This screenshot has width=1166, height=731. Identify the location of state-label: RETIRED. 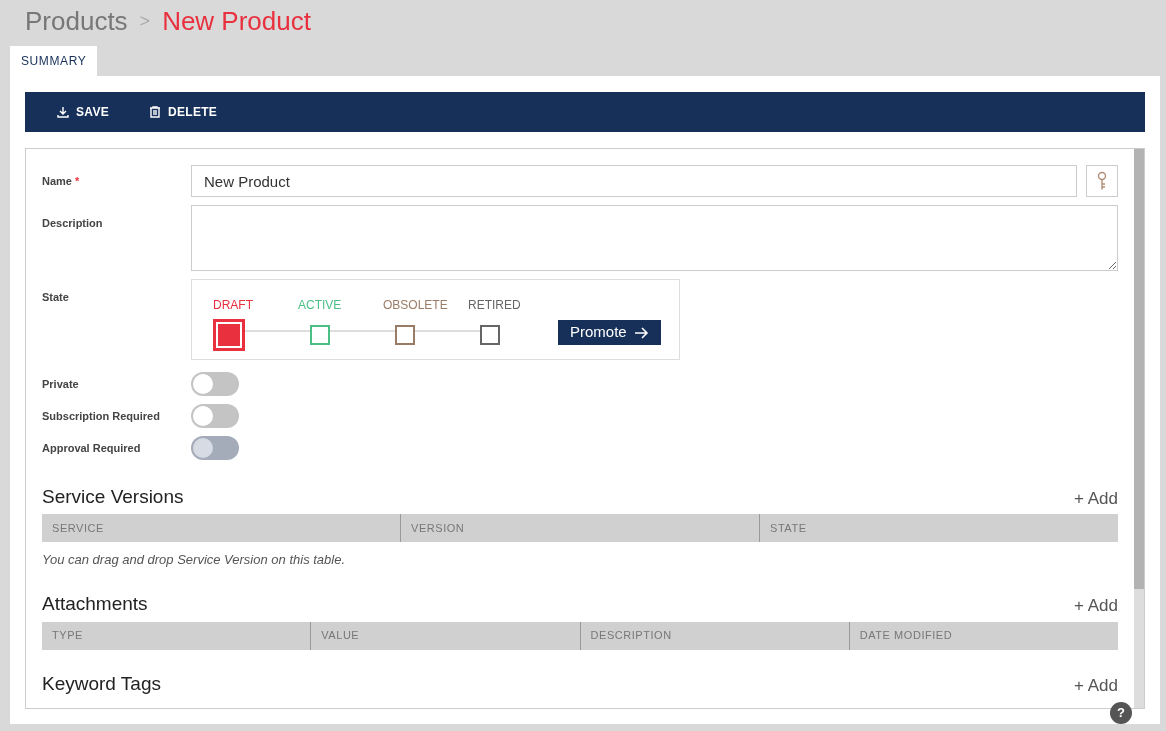
(494, 305).